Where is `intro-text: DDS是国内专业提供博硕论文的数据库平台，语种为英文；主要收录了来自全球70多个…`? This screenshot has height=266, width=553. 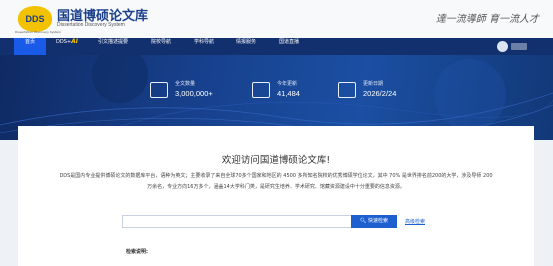 intro-text: DDS是国内专业提供博硕论文的数据库平台，语种为英文；主要收录了来自全球70多个… is located at coordinates (276, 181).